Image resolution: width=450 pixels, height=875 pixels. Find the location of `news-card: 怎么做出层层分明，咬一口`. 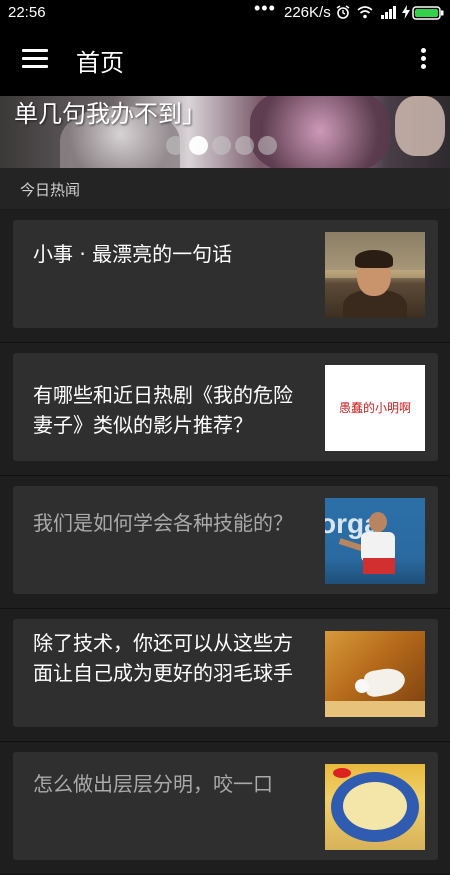

news-card: 怎么做出层层分明，咬一口 is located at coordinates (225, 806).